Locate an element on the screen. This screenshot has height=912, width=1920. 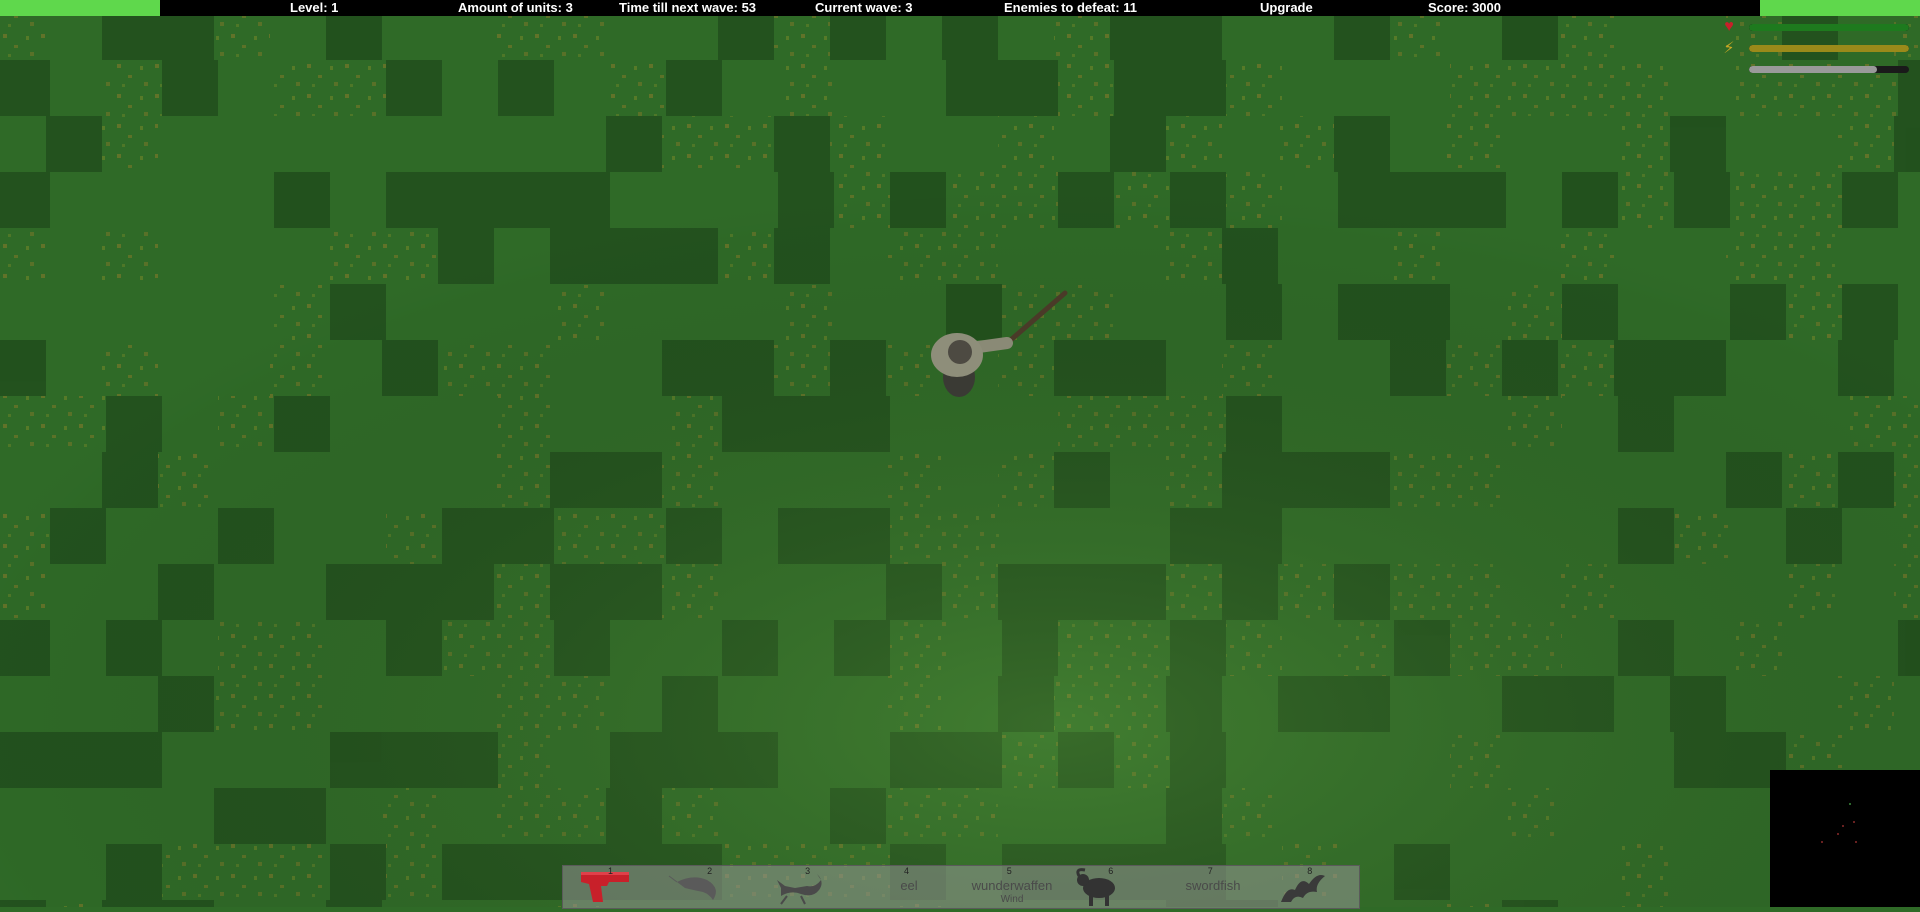
weapon-slot-number: 4 is located at coordinates (907, 871).